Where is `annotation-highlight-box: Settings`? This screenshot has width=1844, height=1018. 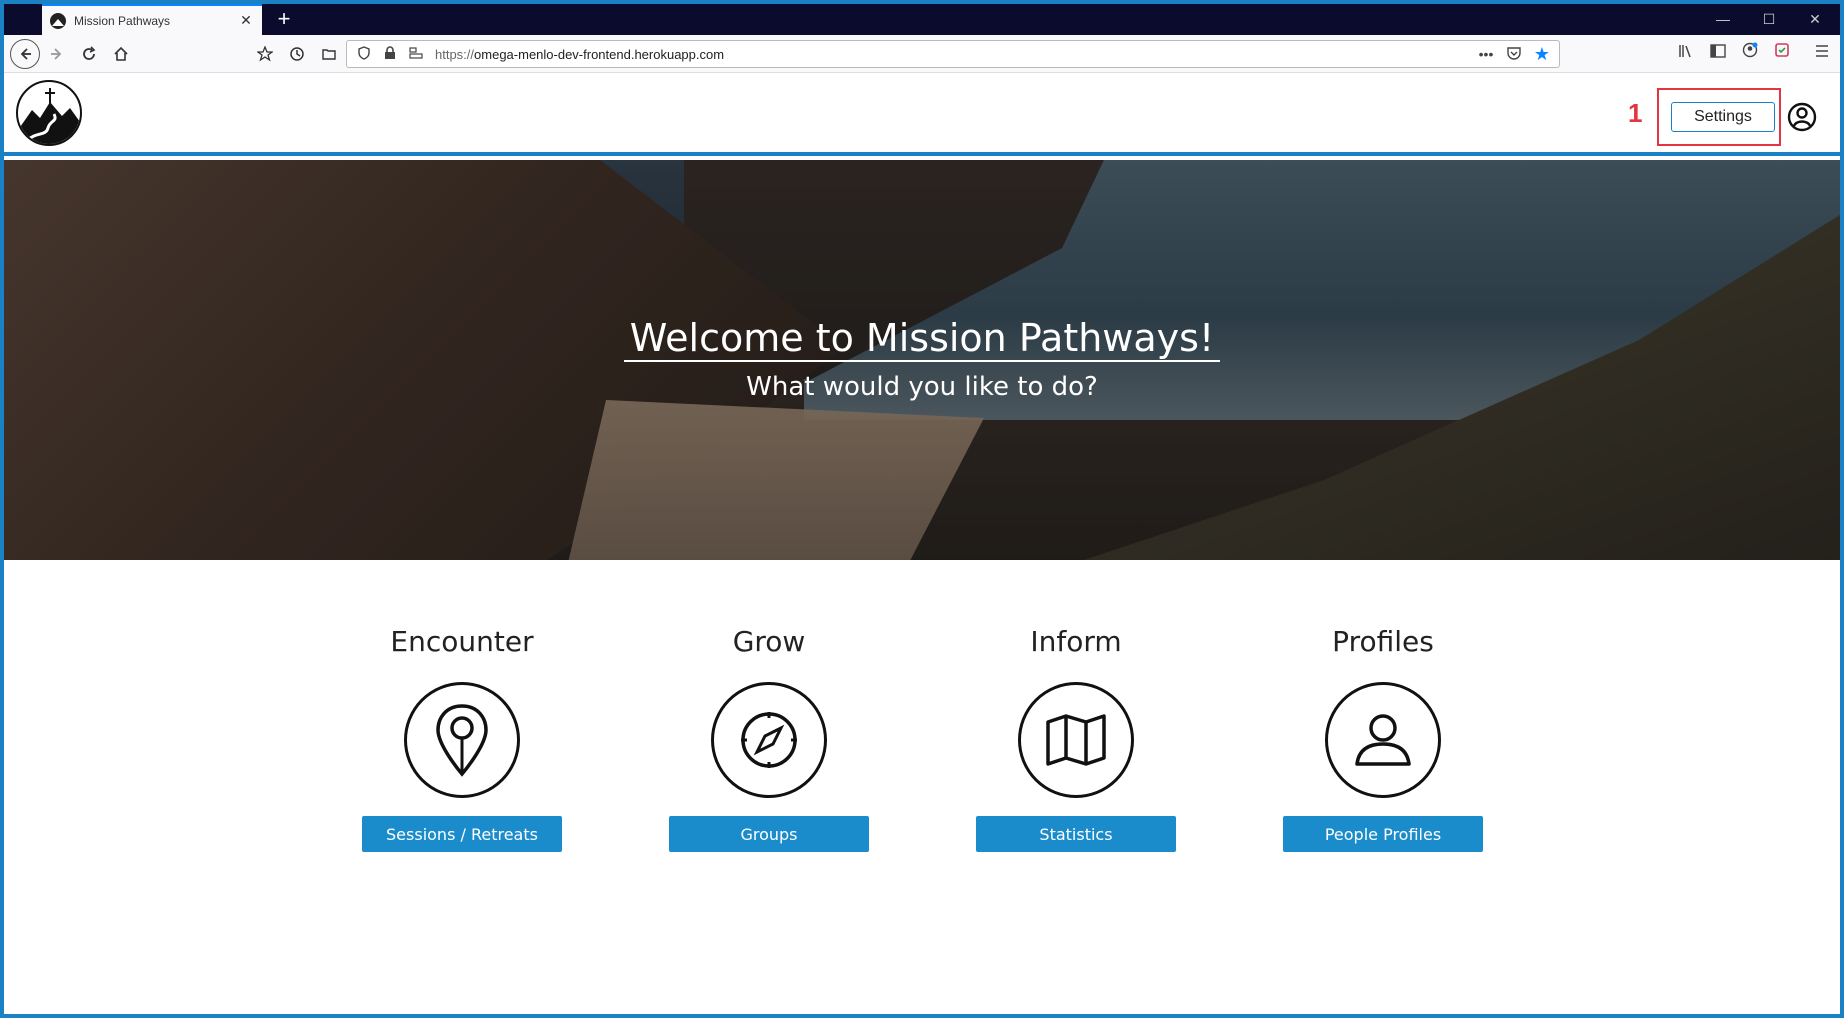 annotation-highlight-box: Settings is located at coordinates (1719, 117).